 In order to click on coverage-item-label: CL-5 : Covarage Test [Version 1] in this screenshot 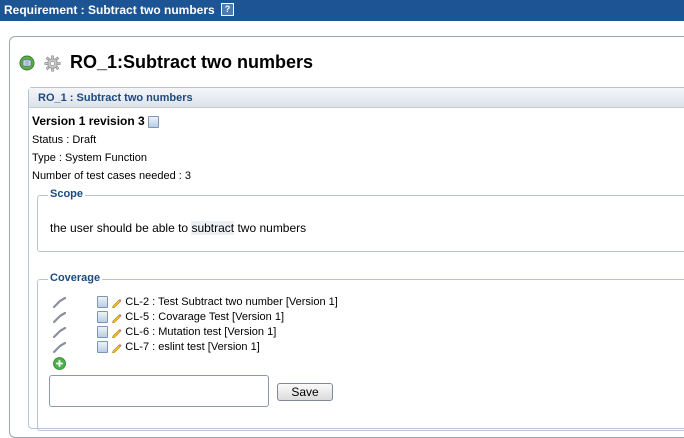, I will do `click(204, 317)`.